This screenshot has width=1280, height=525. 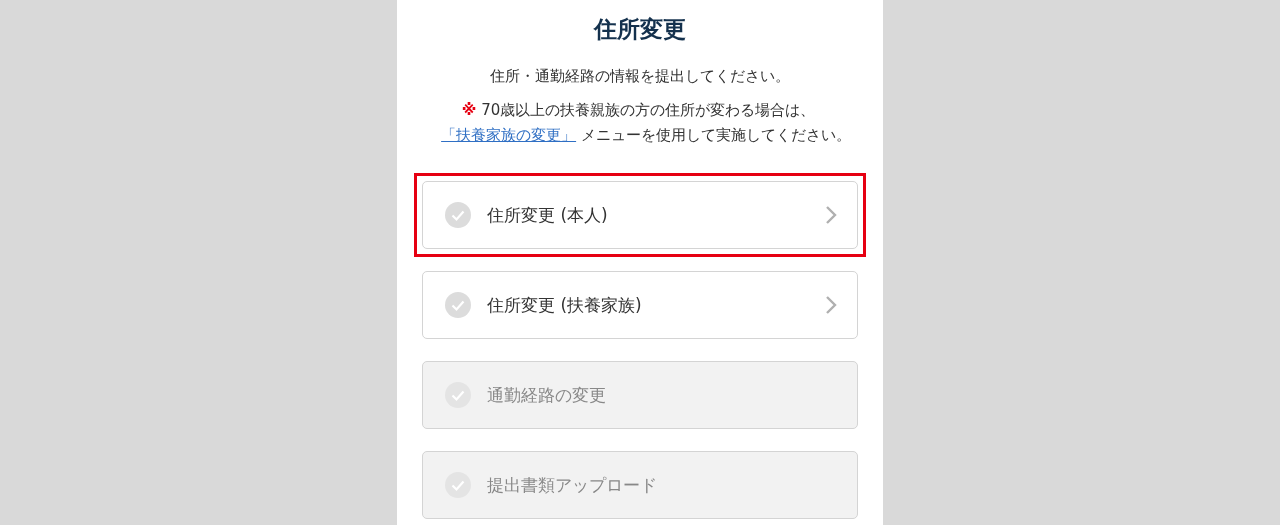 I want to click on menu-item: 住所変更 (扶養家族), so click(x=640, y=305).